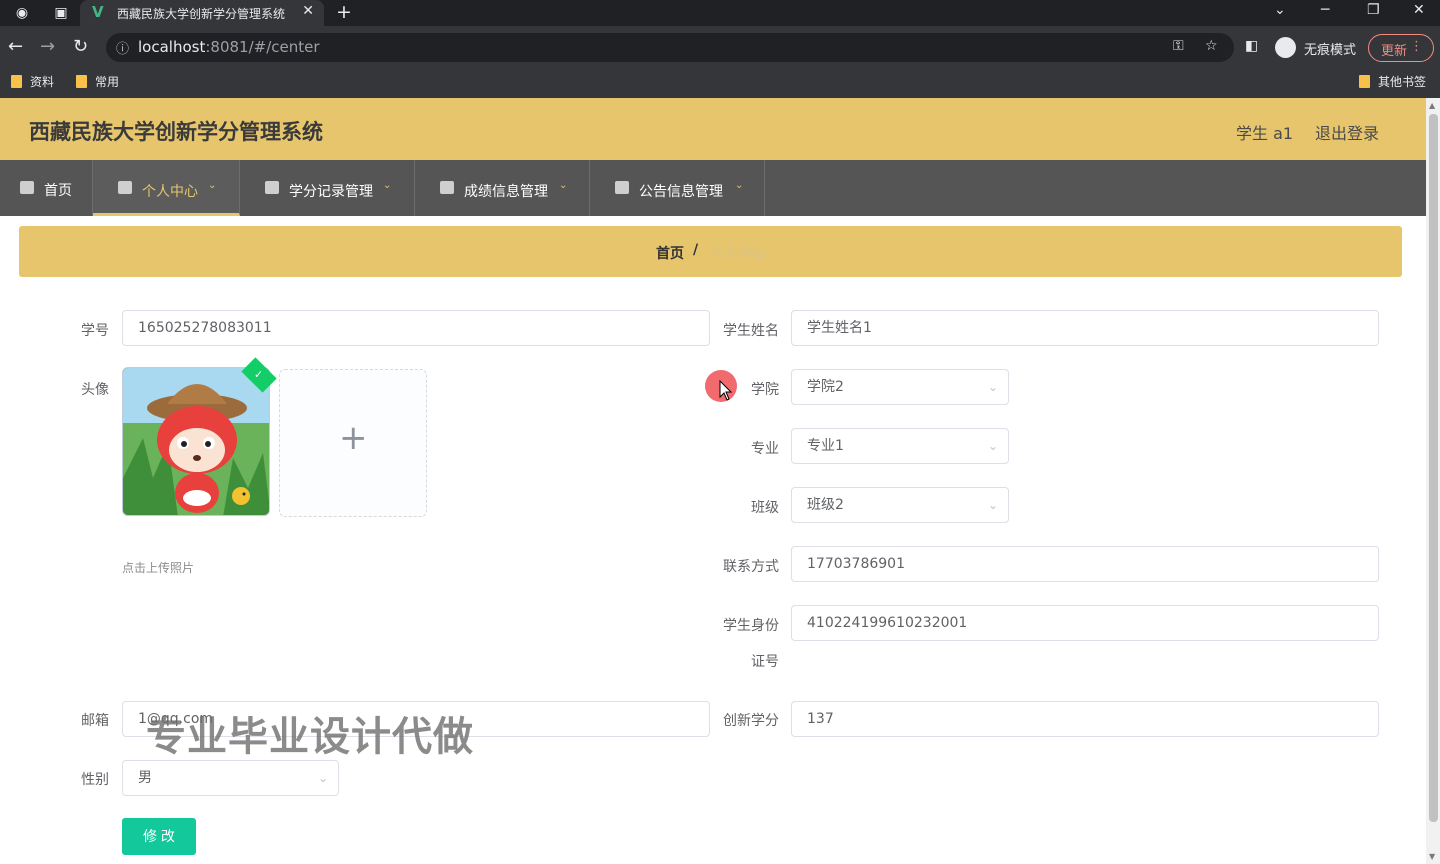 The image size is (1440, 864). I want to click on briefcase-icon, so click(272, 187).